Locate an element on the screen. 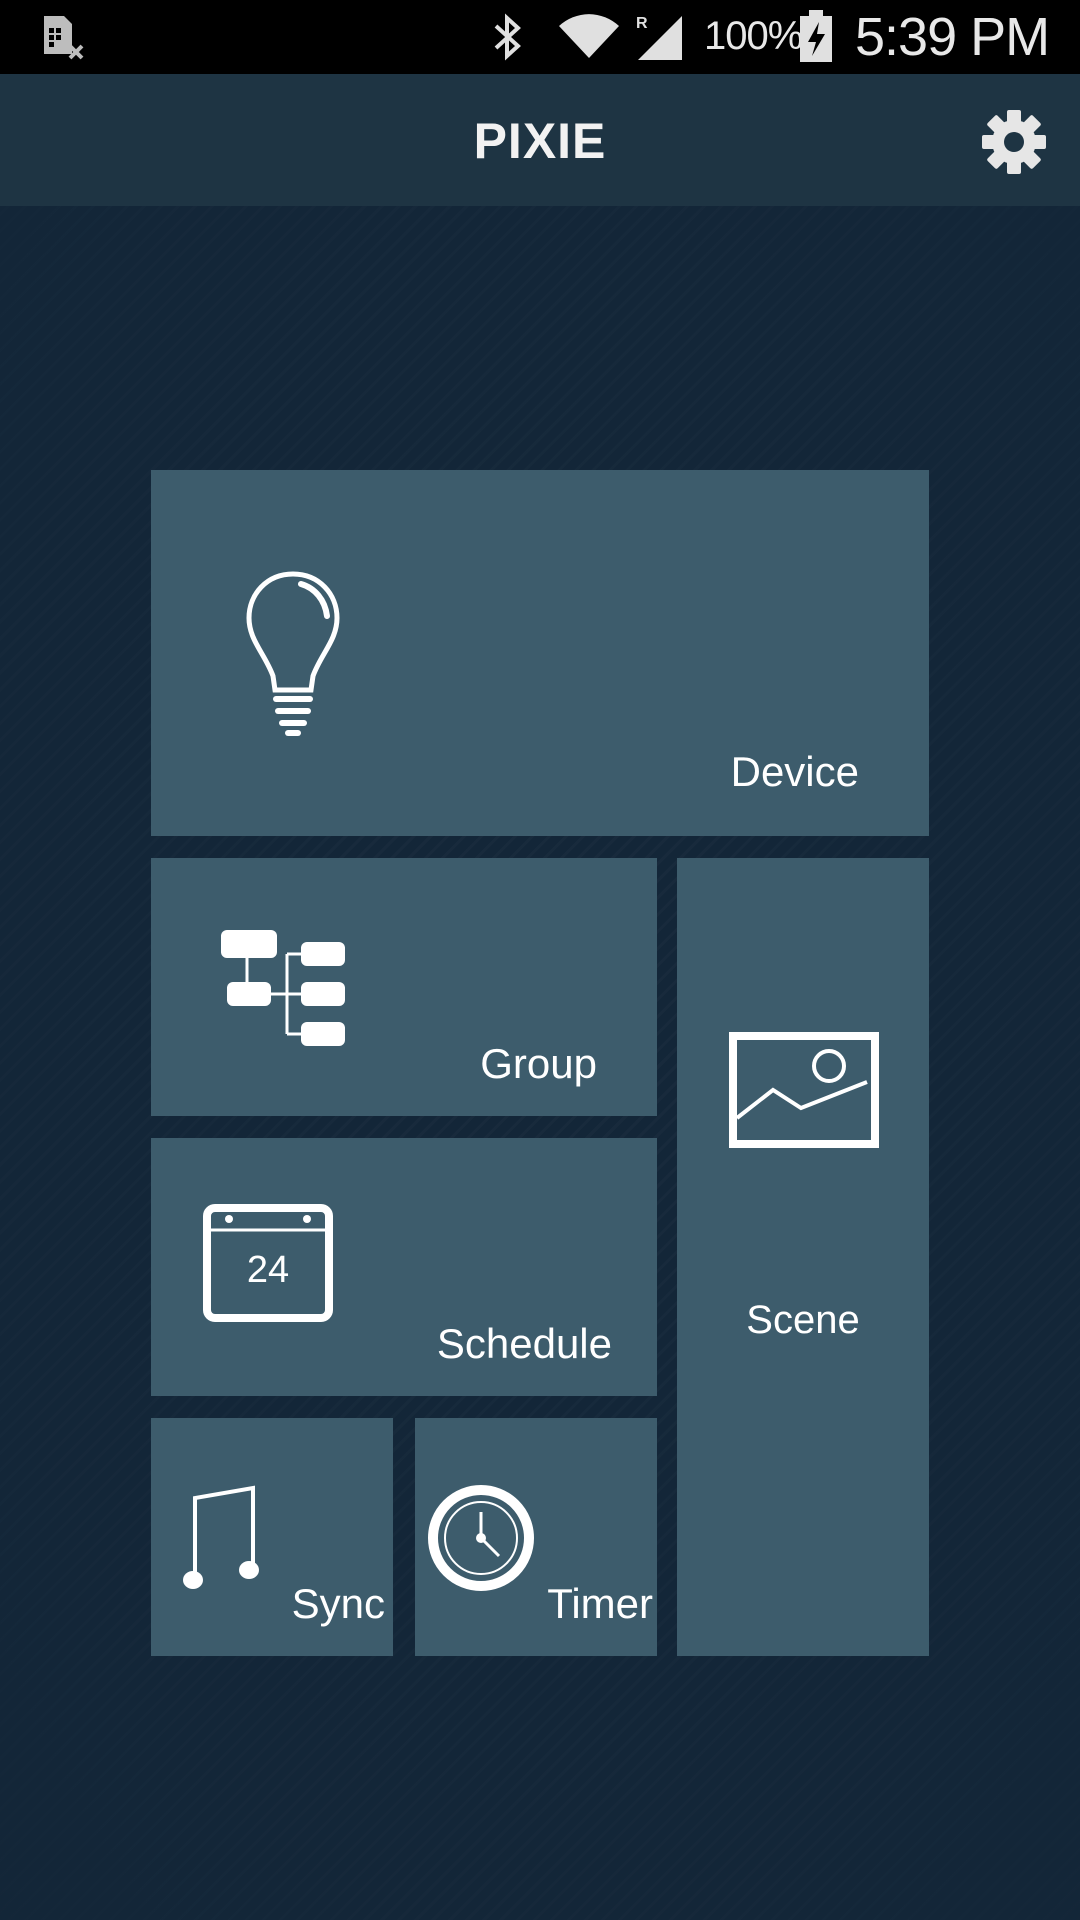  schedule-tile: 24 Schedule is located at coordinates (404, 1267).